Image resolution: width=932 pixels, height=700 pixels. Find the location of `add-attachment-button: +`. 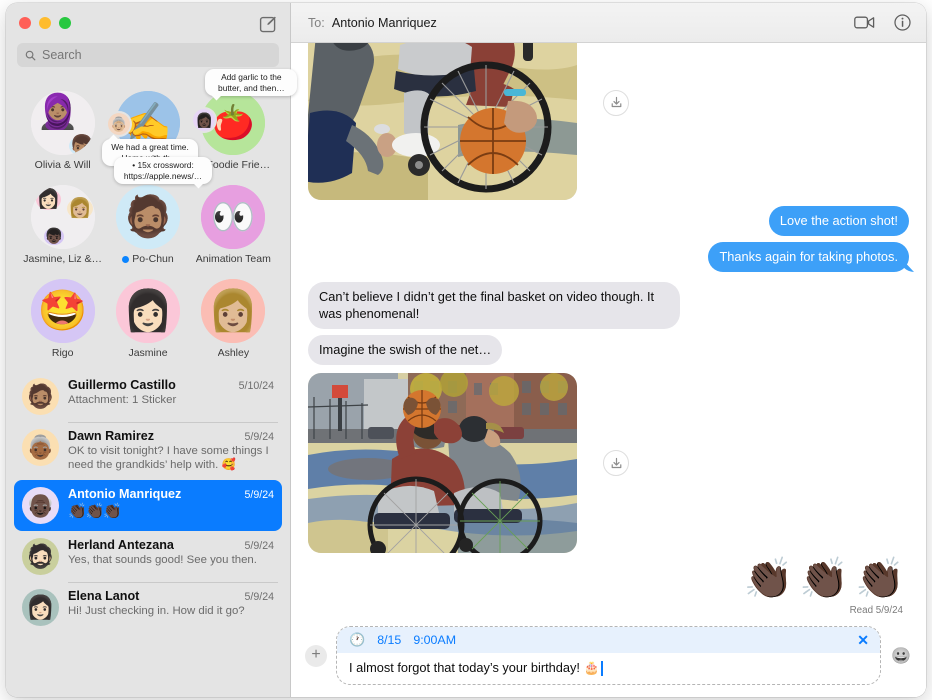

add-attachment-button: + is located at coordinates (316, 655).